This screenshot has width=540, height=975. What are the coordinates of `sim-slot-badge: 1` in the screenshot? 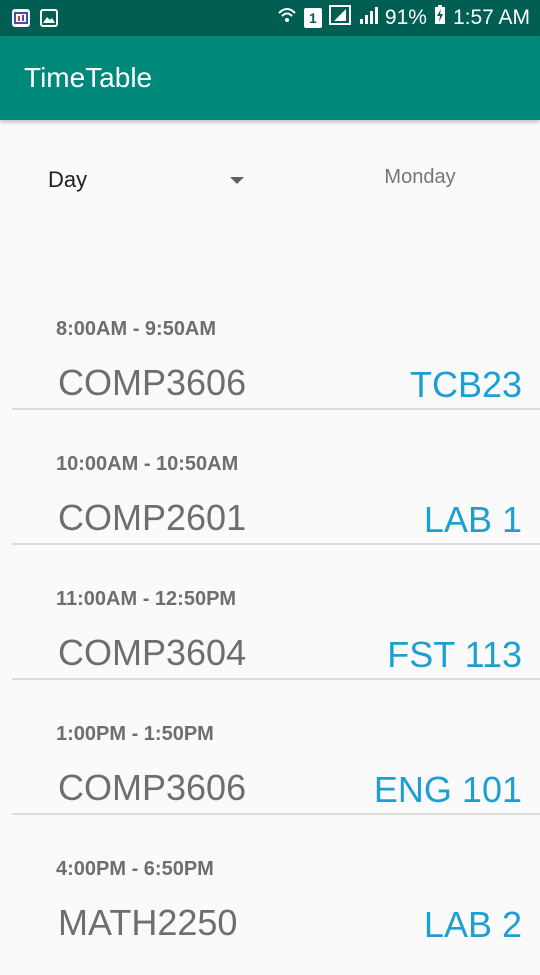 It's located at (312, 18).